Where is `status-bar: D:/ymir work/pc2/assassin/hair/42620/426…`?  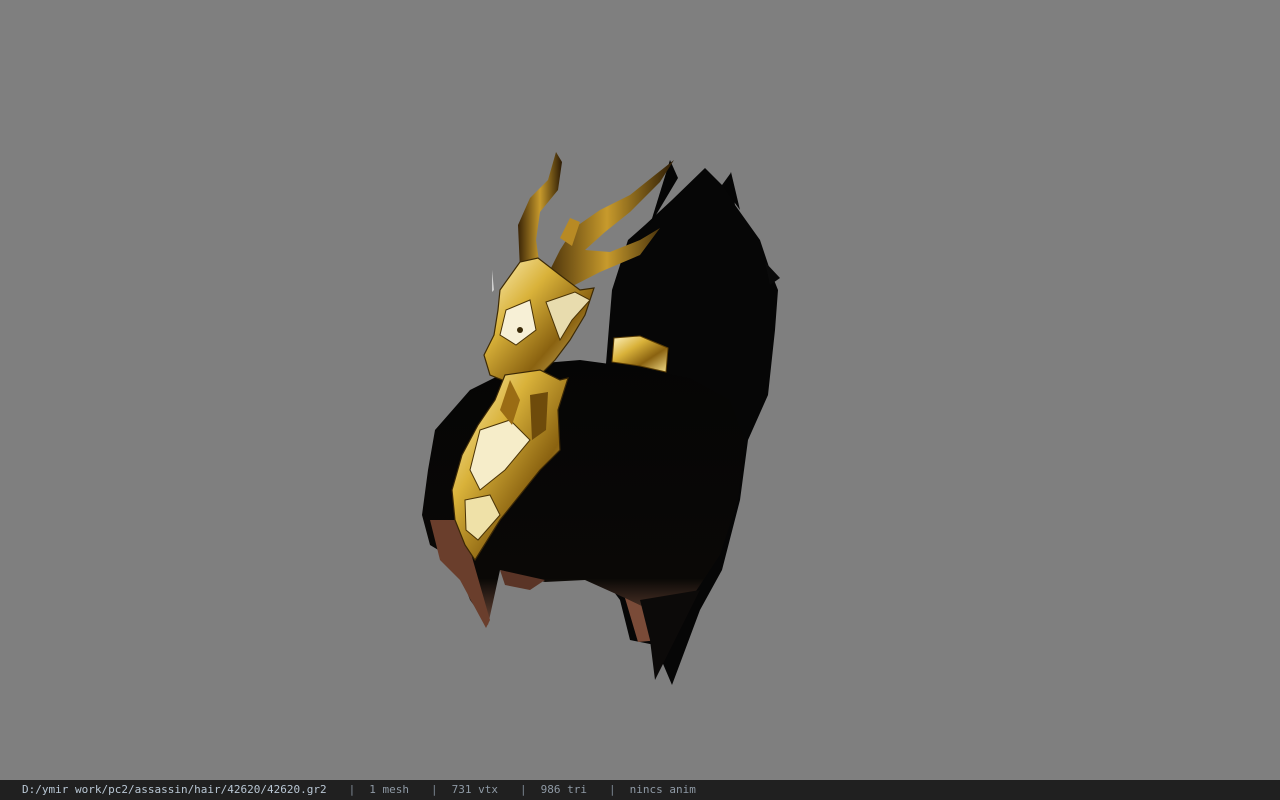 status-bar: D:/ymir work/pc2/assassin/hair/42620/426… is located at coordinates (640, 790).